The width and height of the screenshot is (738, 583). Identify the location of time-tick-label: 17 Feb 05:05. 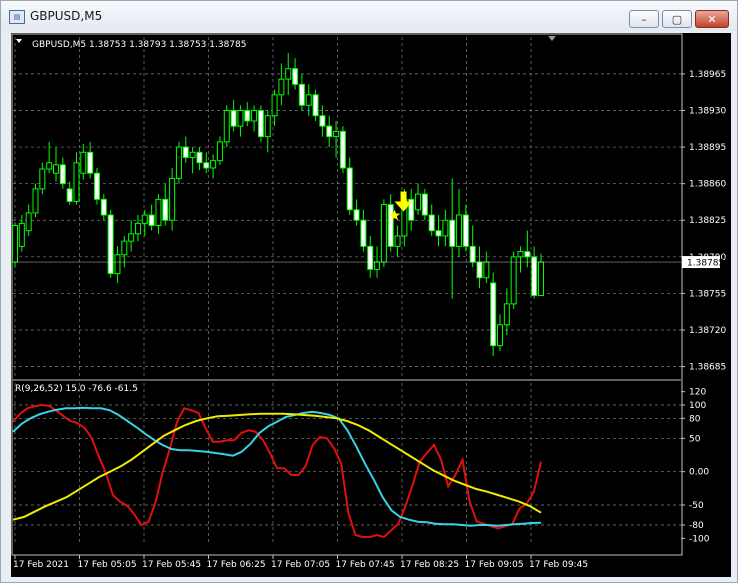
(107, 565).